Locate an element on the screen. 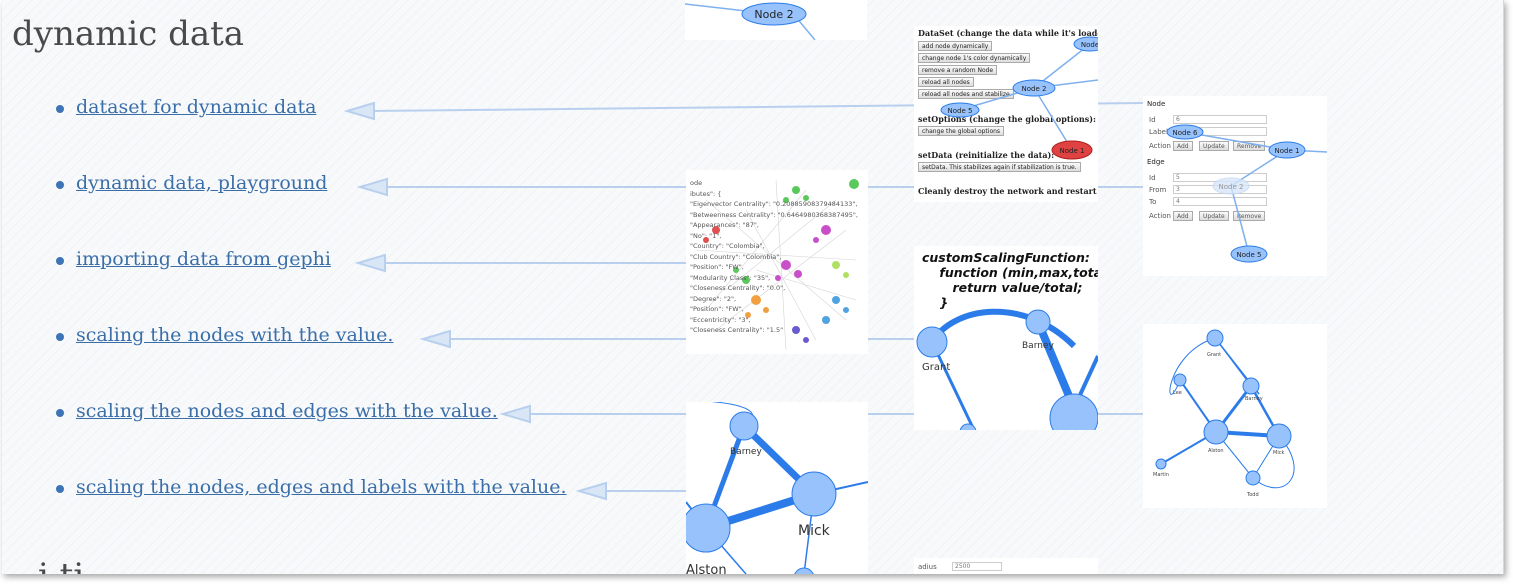 The width and height of the screenshot is (1513, 586). svg-text: Lee is located at coordinates (1177, 393).